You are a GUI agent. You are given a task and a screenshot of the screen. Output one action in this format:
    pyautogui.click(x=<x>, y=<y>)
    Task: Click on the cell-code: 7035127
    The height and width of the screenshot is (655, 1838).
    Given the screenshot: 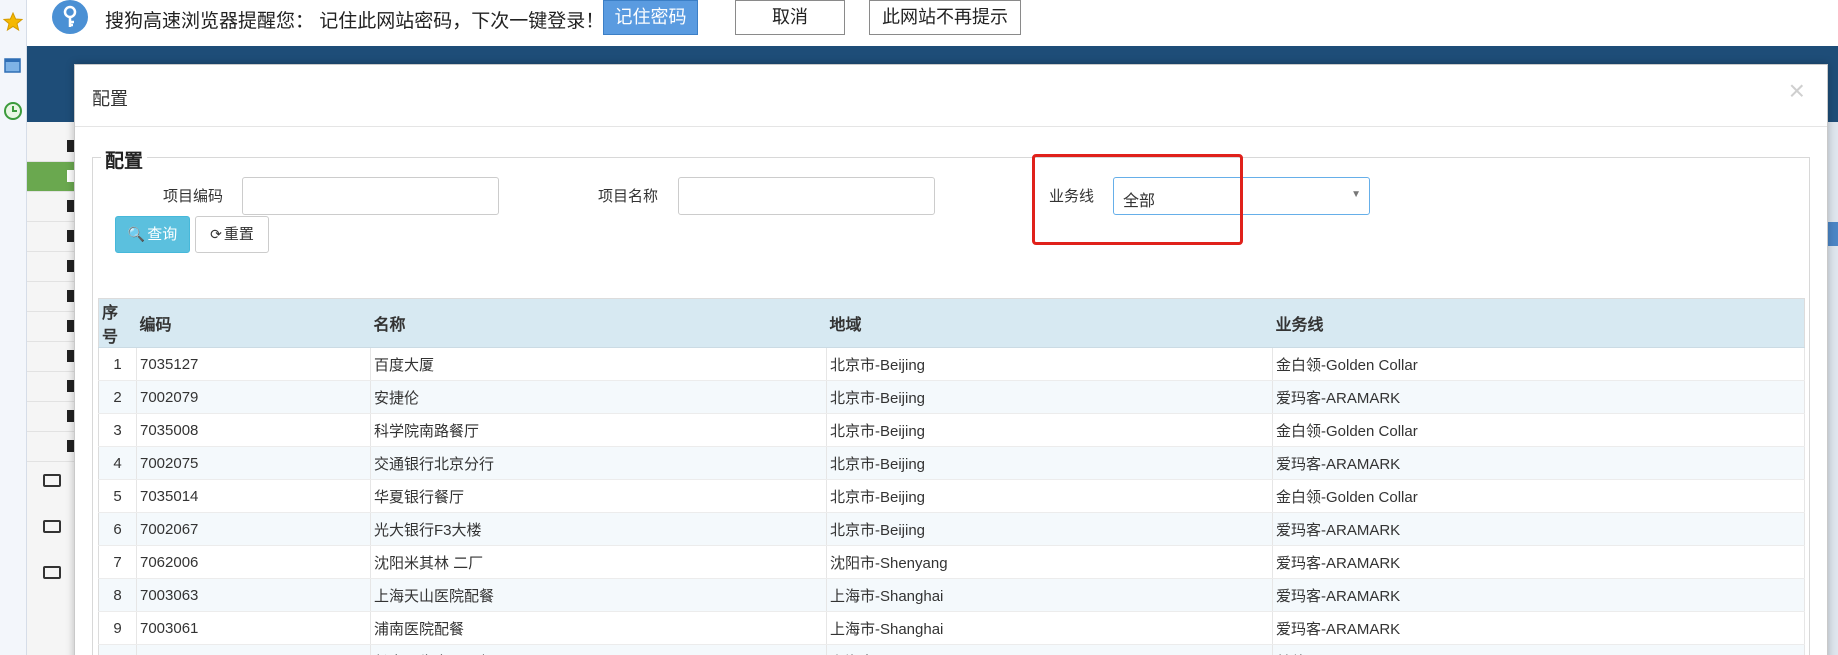 What is the action you would take?
    pyautogui.click(x=253, y=364)
    